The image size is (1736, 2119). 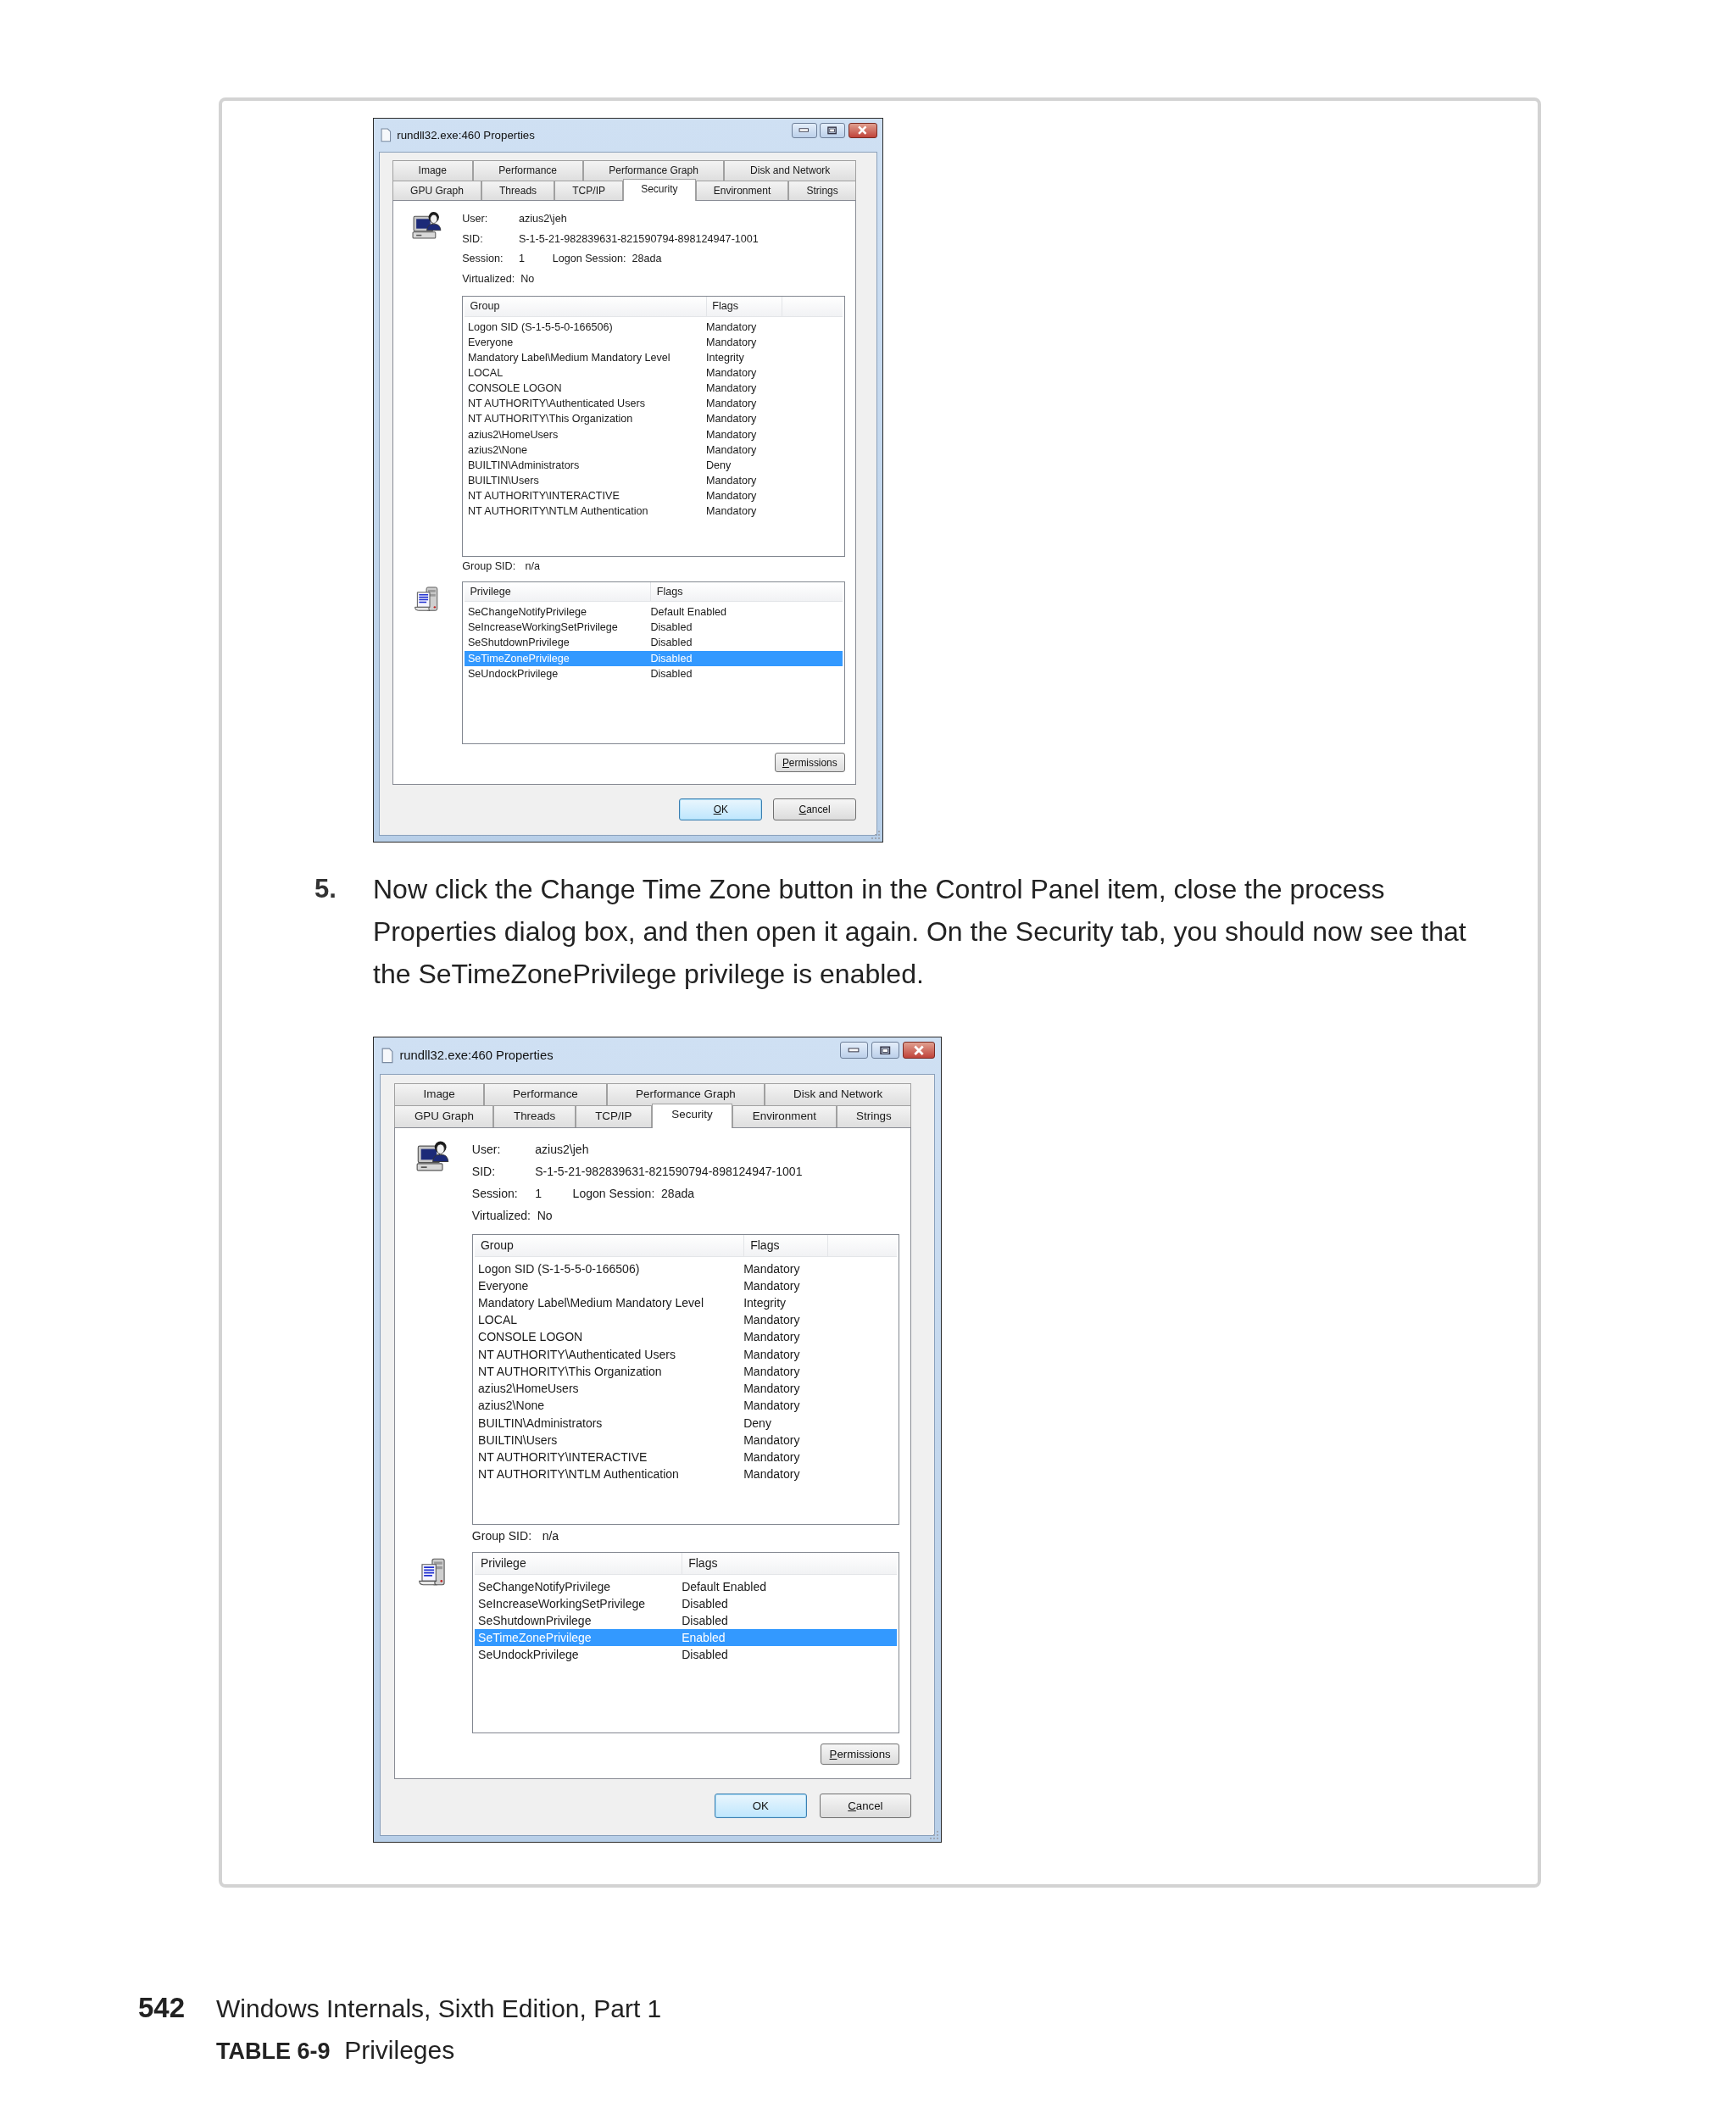 I want to click on table-cell-text: Disabled, so click(x=671, y=643).